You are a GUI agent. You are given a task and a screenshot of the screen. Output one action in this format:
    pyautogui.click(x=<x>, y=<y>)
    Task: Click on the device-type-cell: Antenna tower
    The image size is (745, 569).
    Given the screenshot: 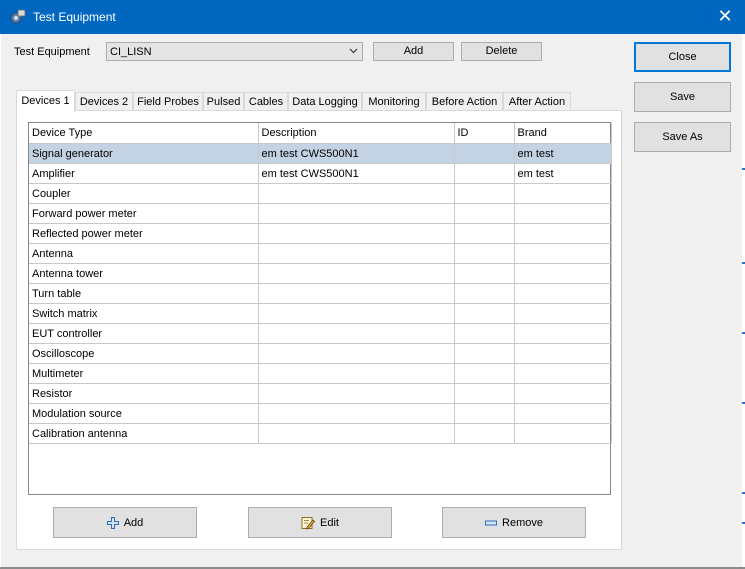 What is the action you would take?
    pyautogui.click(x=144, y=273)
    